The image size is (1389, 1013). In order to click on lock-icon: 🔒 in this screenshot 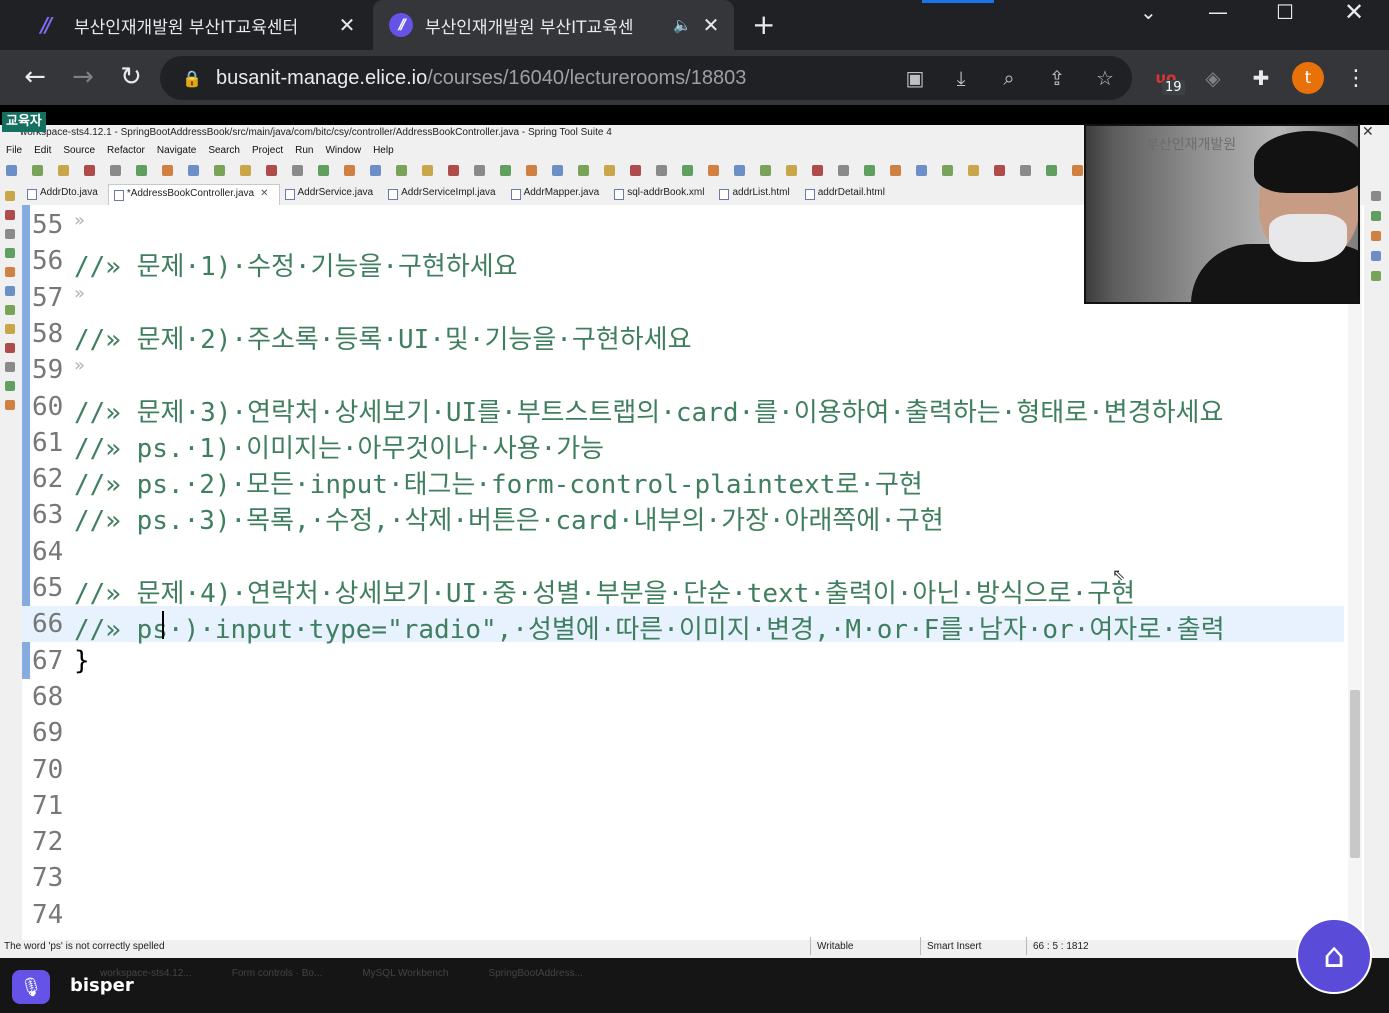, I will do `click(192, 78)`.